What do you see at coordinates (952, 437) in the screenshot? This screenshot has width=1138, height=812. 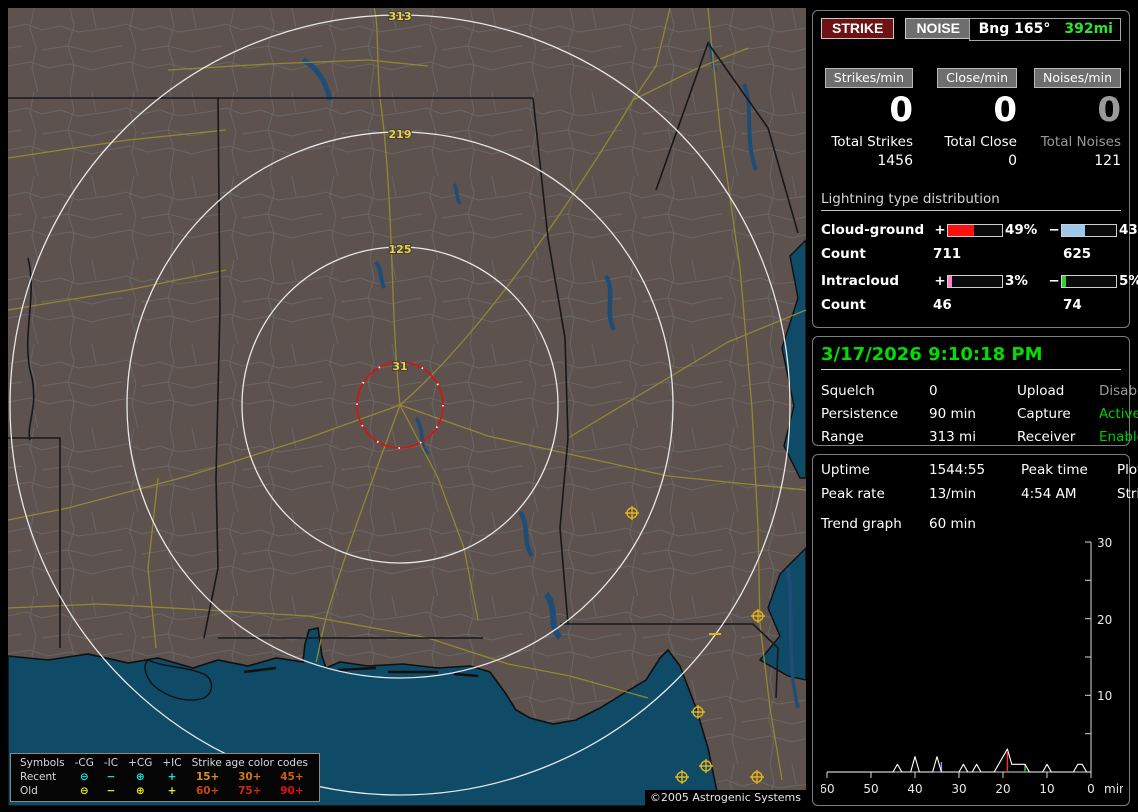 I see `range-value: 313 mi` at bounding box center [952, 437].